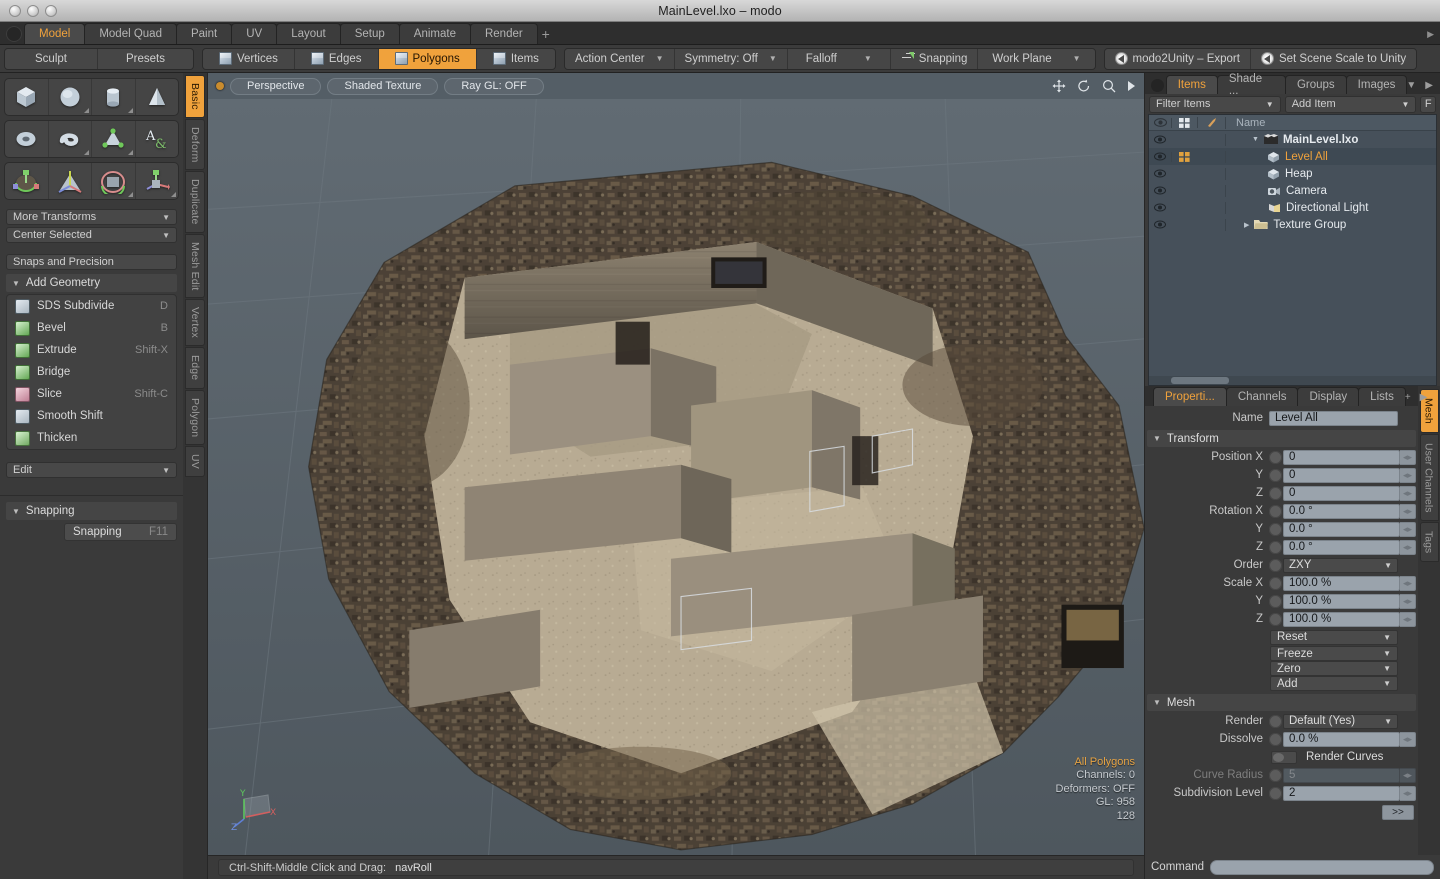 This screenshot has height=879, width=1440. Describe the element at coordinates (1341, 493) in the screenshot. I see `position-z-input: 0` at that location.